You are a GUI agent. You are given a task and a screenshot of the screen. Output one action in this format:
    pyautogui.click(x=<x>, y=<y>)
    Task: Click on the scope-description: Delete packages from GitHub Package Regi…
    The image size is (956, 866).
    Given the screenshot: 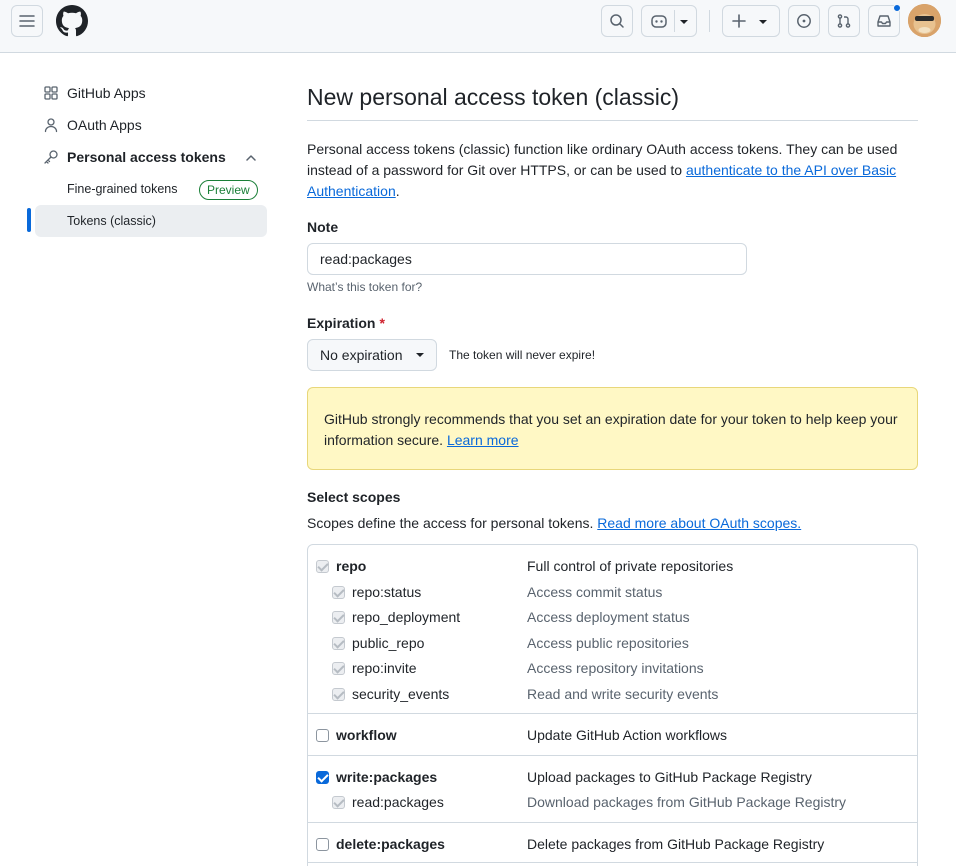 What is the action you would take?
    pyautogui.click(x=676, y=844)
    